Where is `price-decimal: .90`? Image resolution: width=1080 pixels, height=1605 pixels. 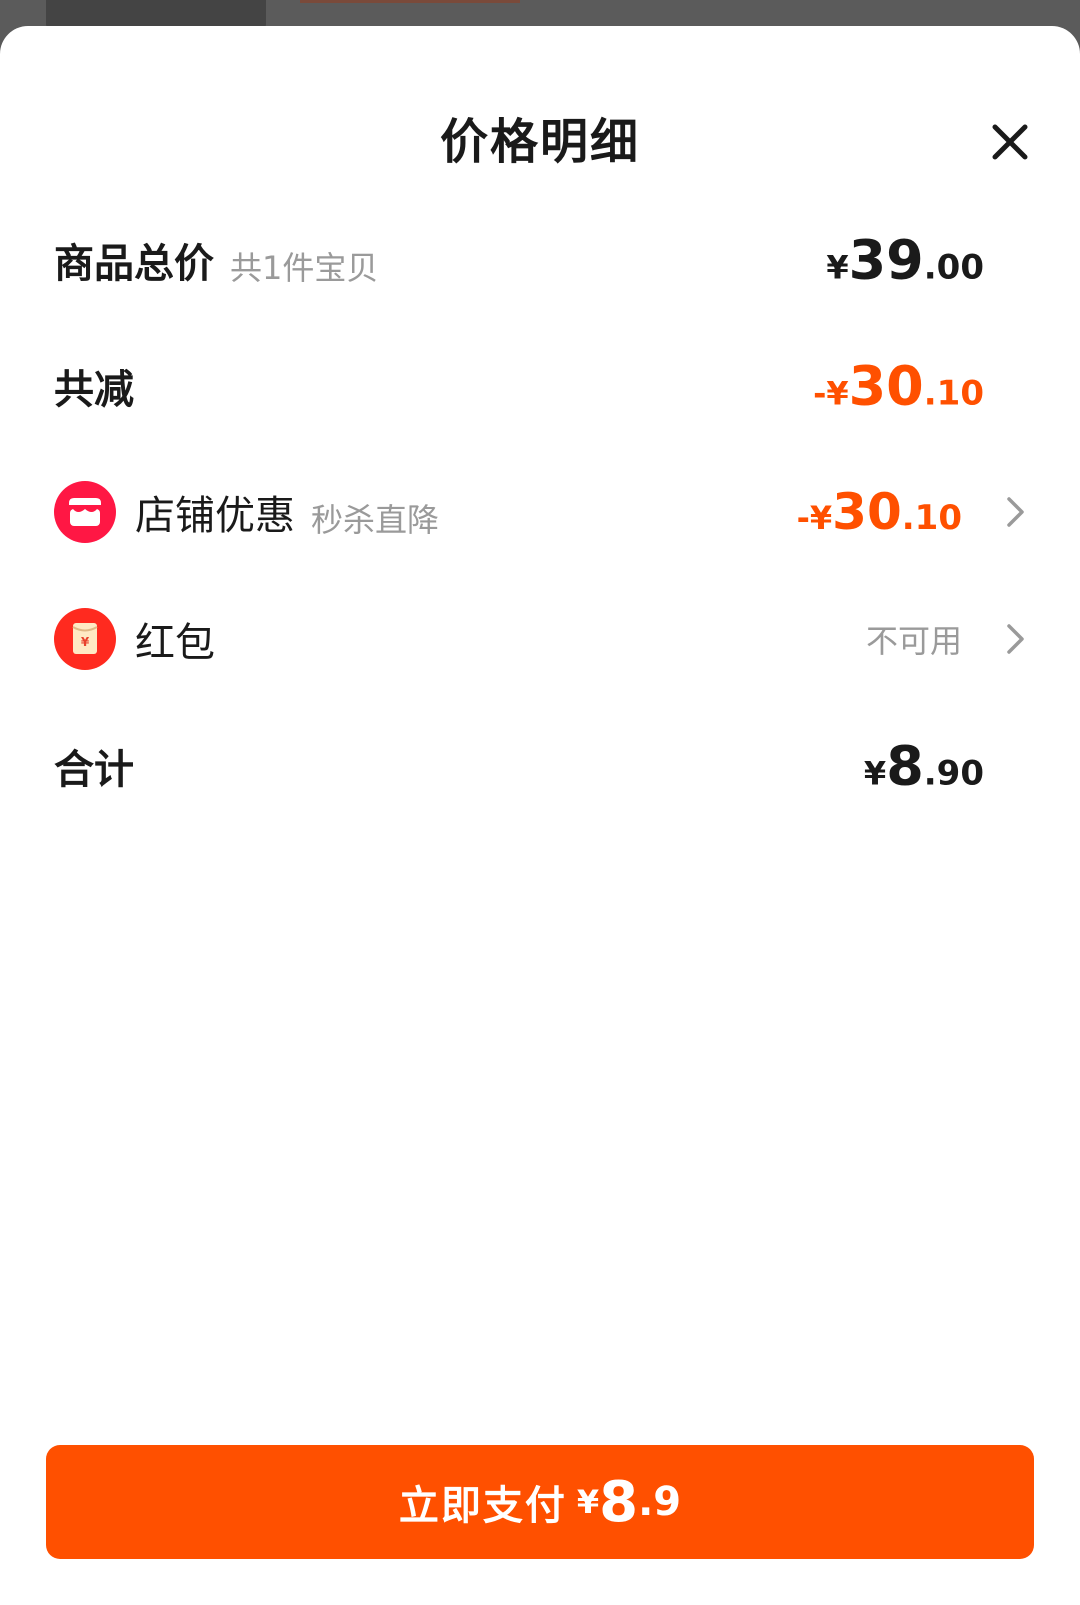 price-decimal: .90 is located at coordinates (953, 773).